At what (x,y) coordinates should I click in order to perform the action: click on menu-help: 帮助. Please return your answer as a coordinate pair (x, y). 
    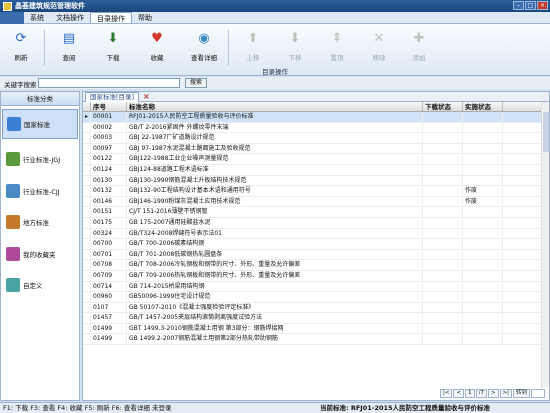
    Looking at the image, I should click on (145, 17).